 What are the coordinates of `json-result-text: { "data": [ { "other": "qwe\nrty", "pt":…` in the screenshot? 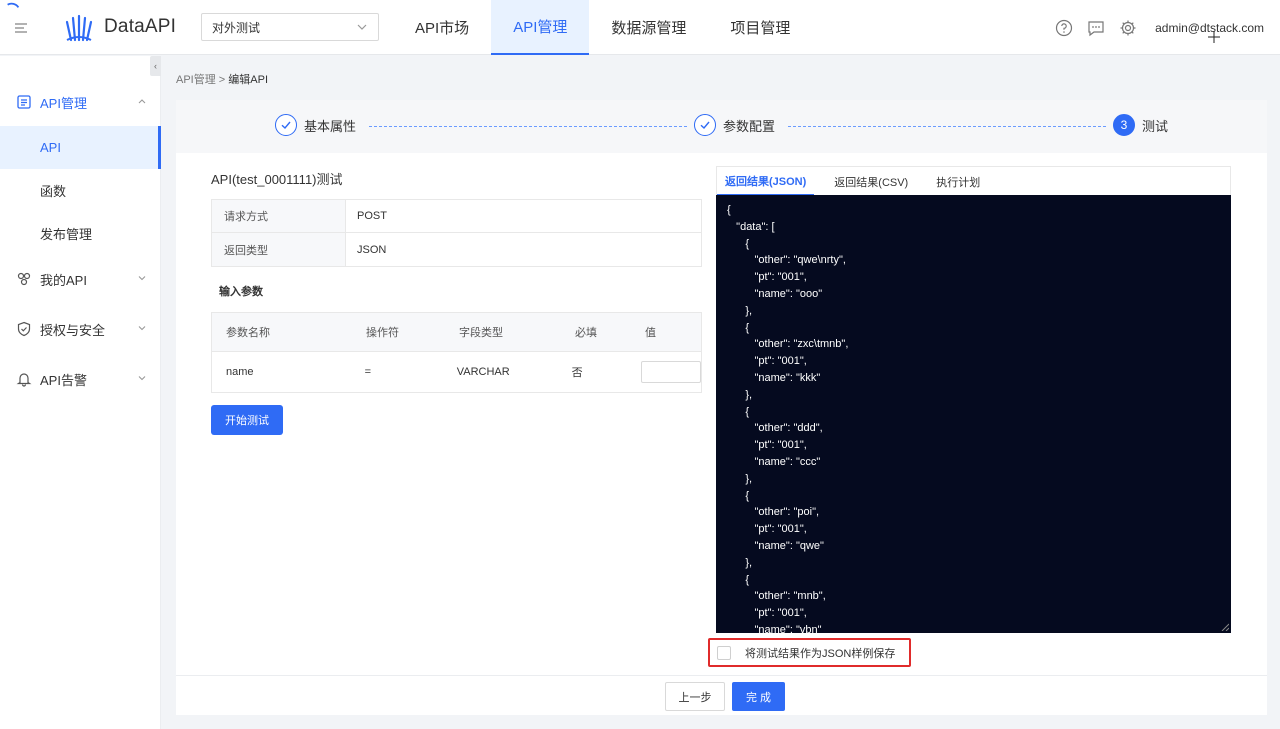 It's located at (788, 418).